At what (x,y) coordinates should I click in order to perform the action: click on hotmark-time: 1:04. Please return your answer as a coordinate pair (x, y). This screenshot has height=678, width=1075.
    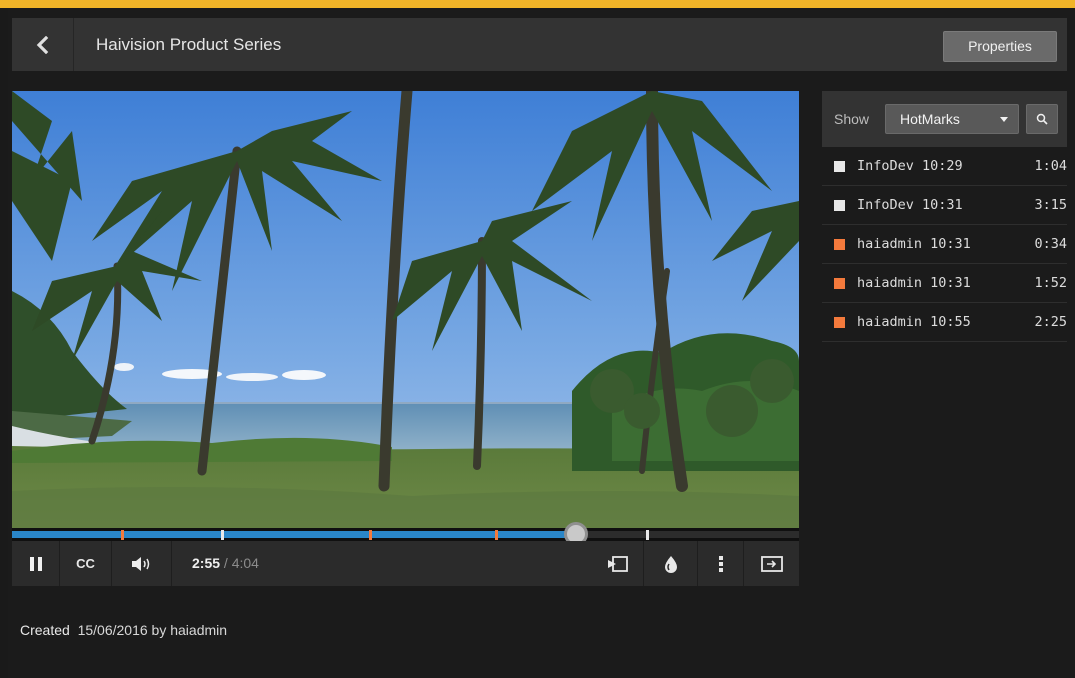
    Looking at the image, I should click on (1050, 166).